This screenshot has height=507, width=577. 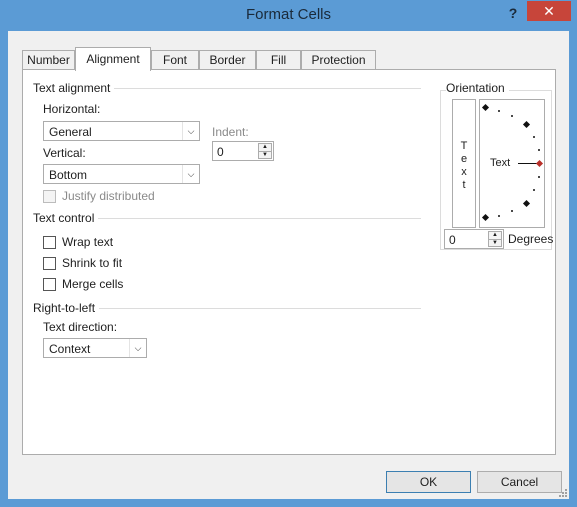 What do you see at coordinates (95, 348) in the screenshot?
I see `text-direction-dropdown: Context ⌵` at bounding box center [95, 348].